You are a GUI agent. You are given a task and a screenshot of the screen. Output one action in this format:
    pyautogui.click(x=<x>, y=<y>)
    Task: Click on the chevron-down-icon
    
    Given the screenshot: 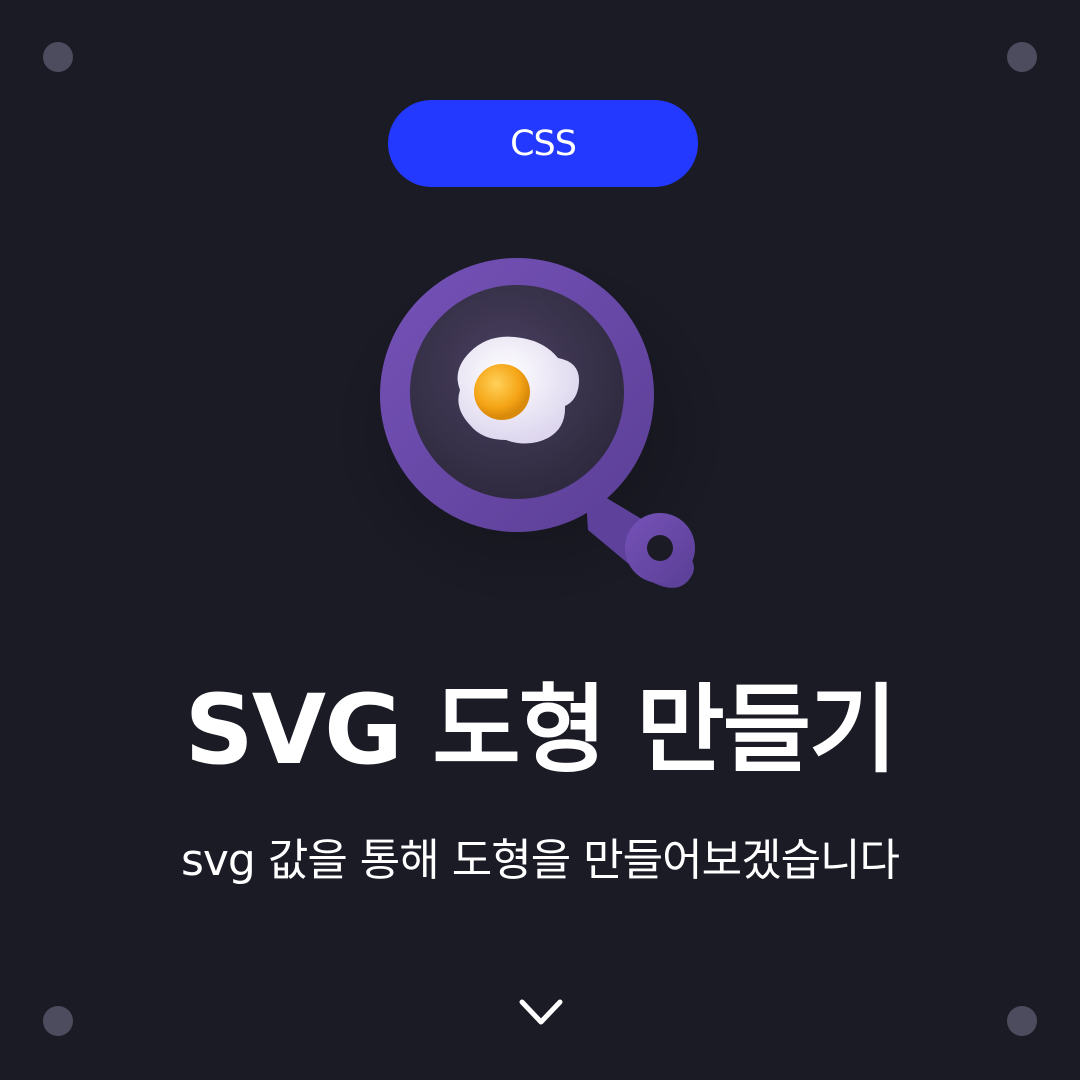 What is the action you would take?
    pyautogui.click(x=541, y=1012)
    